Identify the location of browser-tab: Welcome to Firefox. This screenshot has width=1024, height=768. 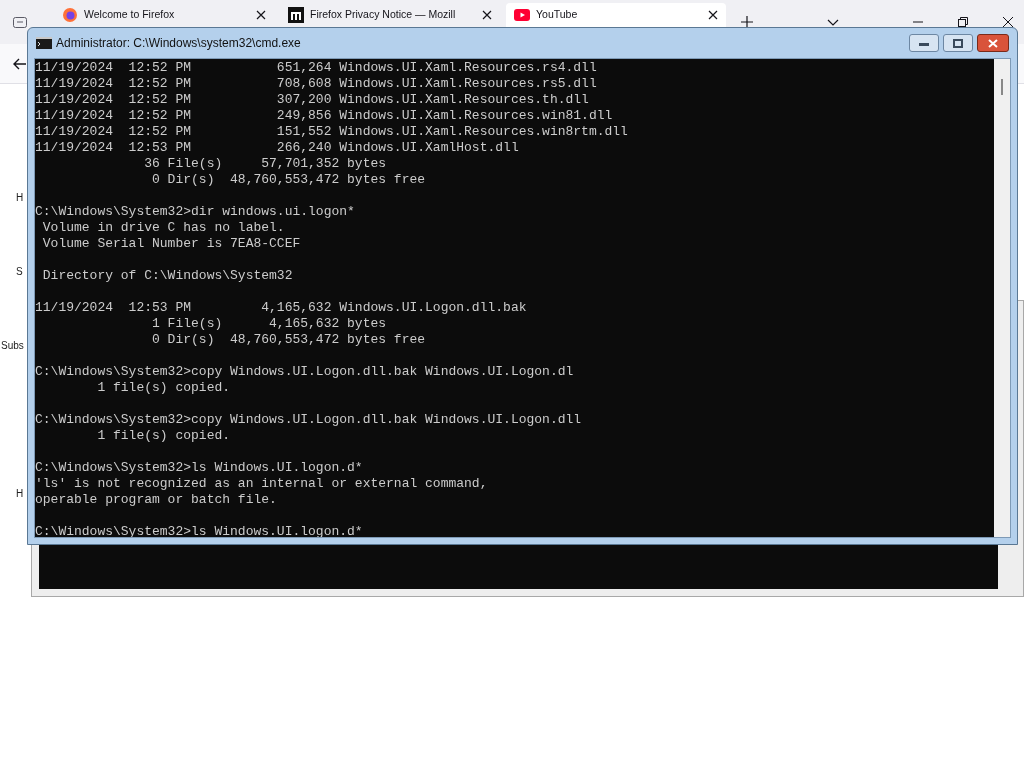
(164, 15).